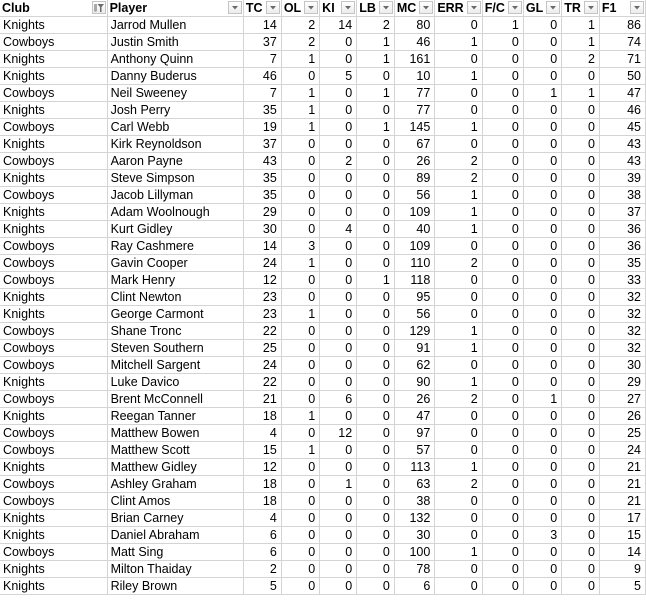  I want to click on cell-mc: 77, so click(415, 93).